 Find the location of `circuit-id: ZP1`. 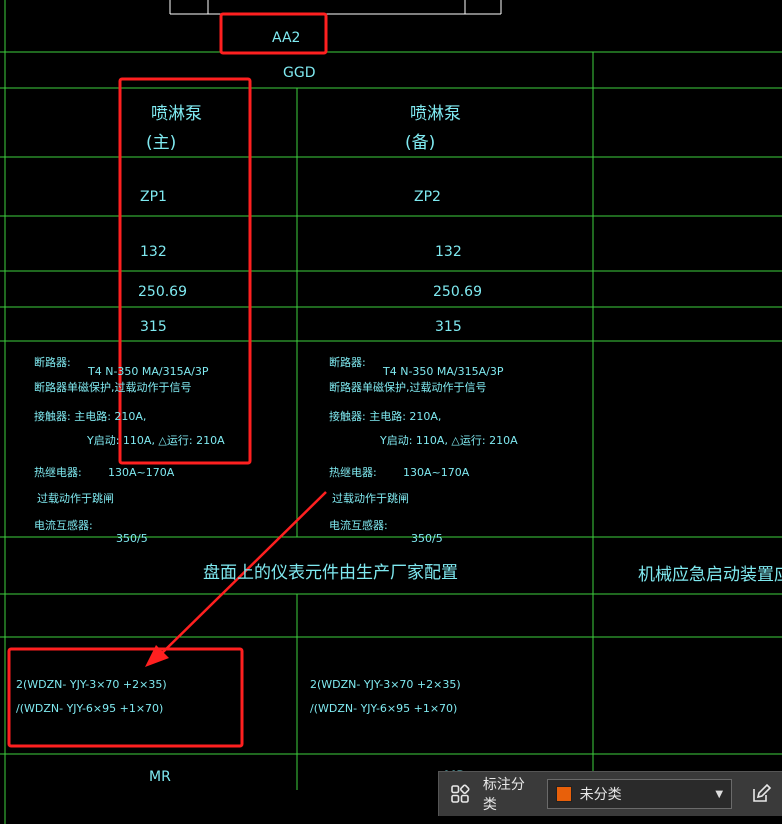

circuit-id: ZP1 is located at coordinates (153, 197).